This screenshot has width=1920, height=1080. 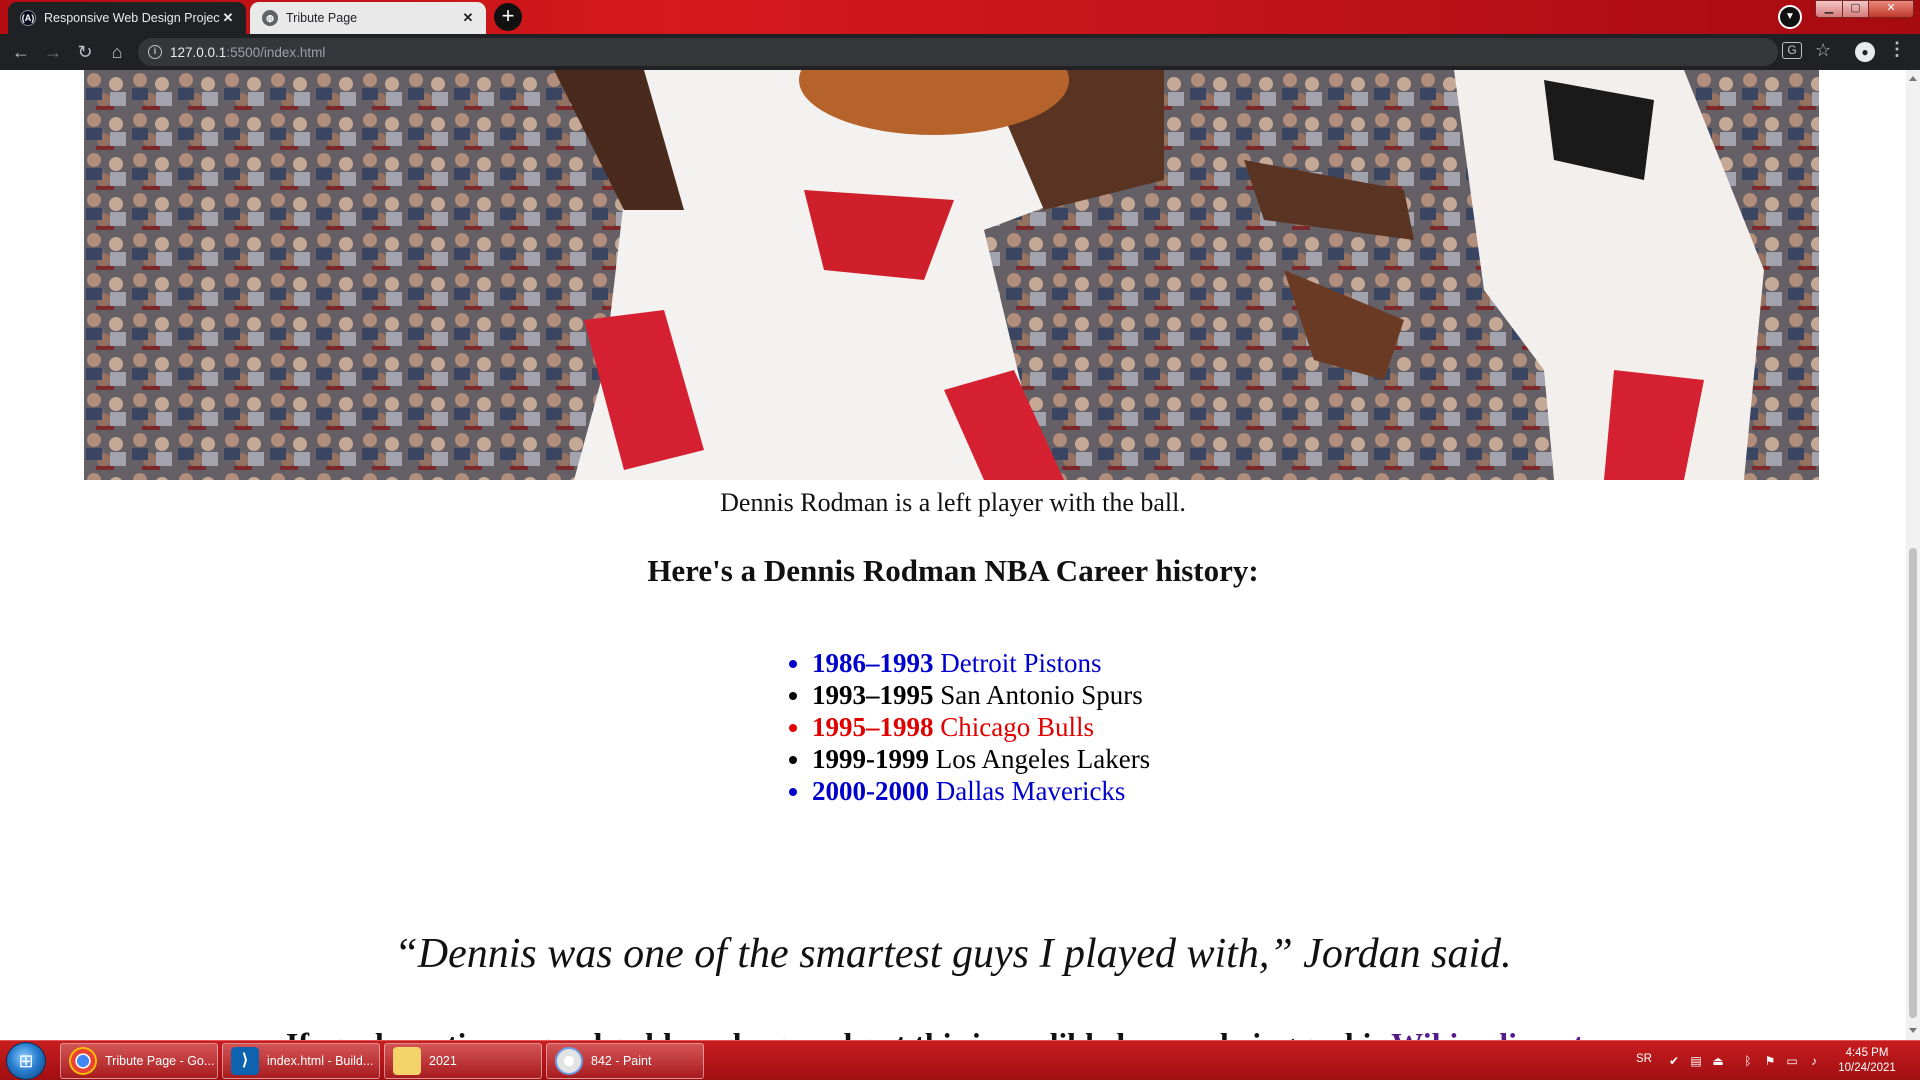 I want to click on taskbar-item-folder: 2021, so click(x=463, y=1061).